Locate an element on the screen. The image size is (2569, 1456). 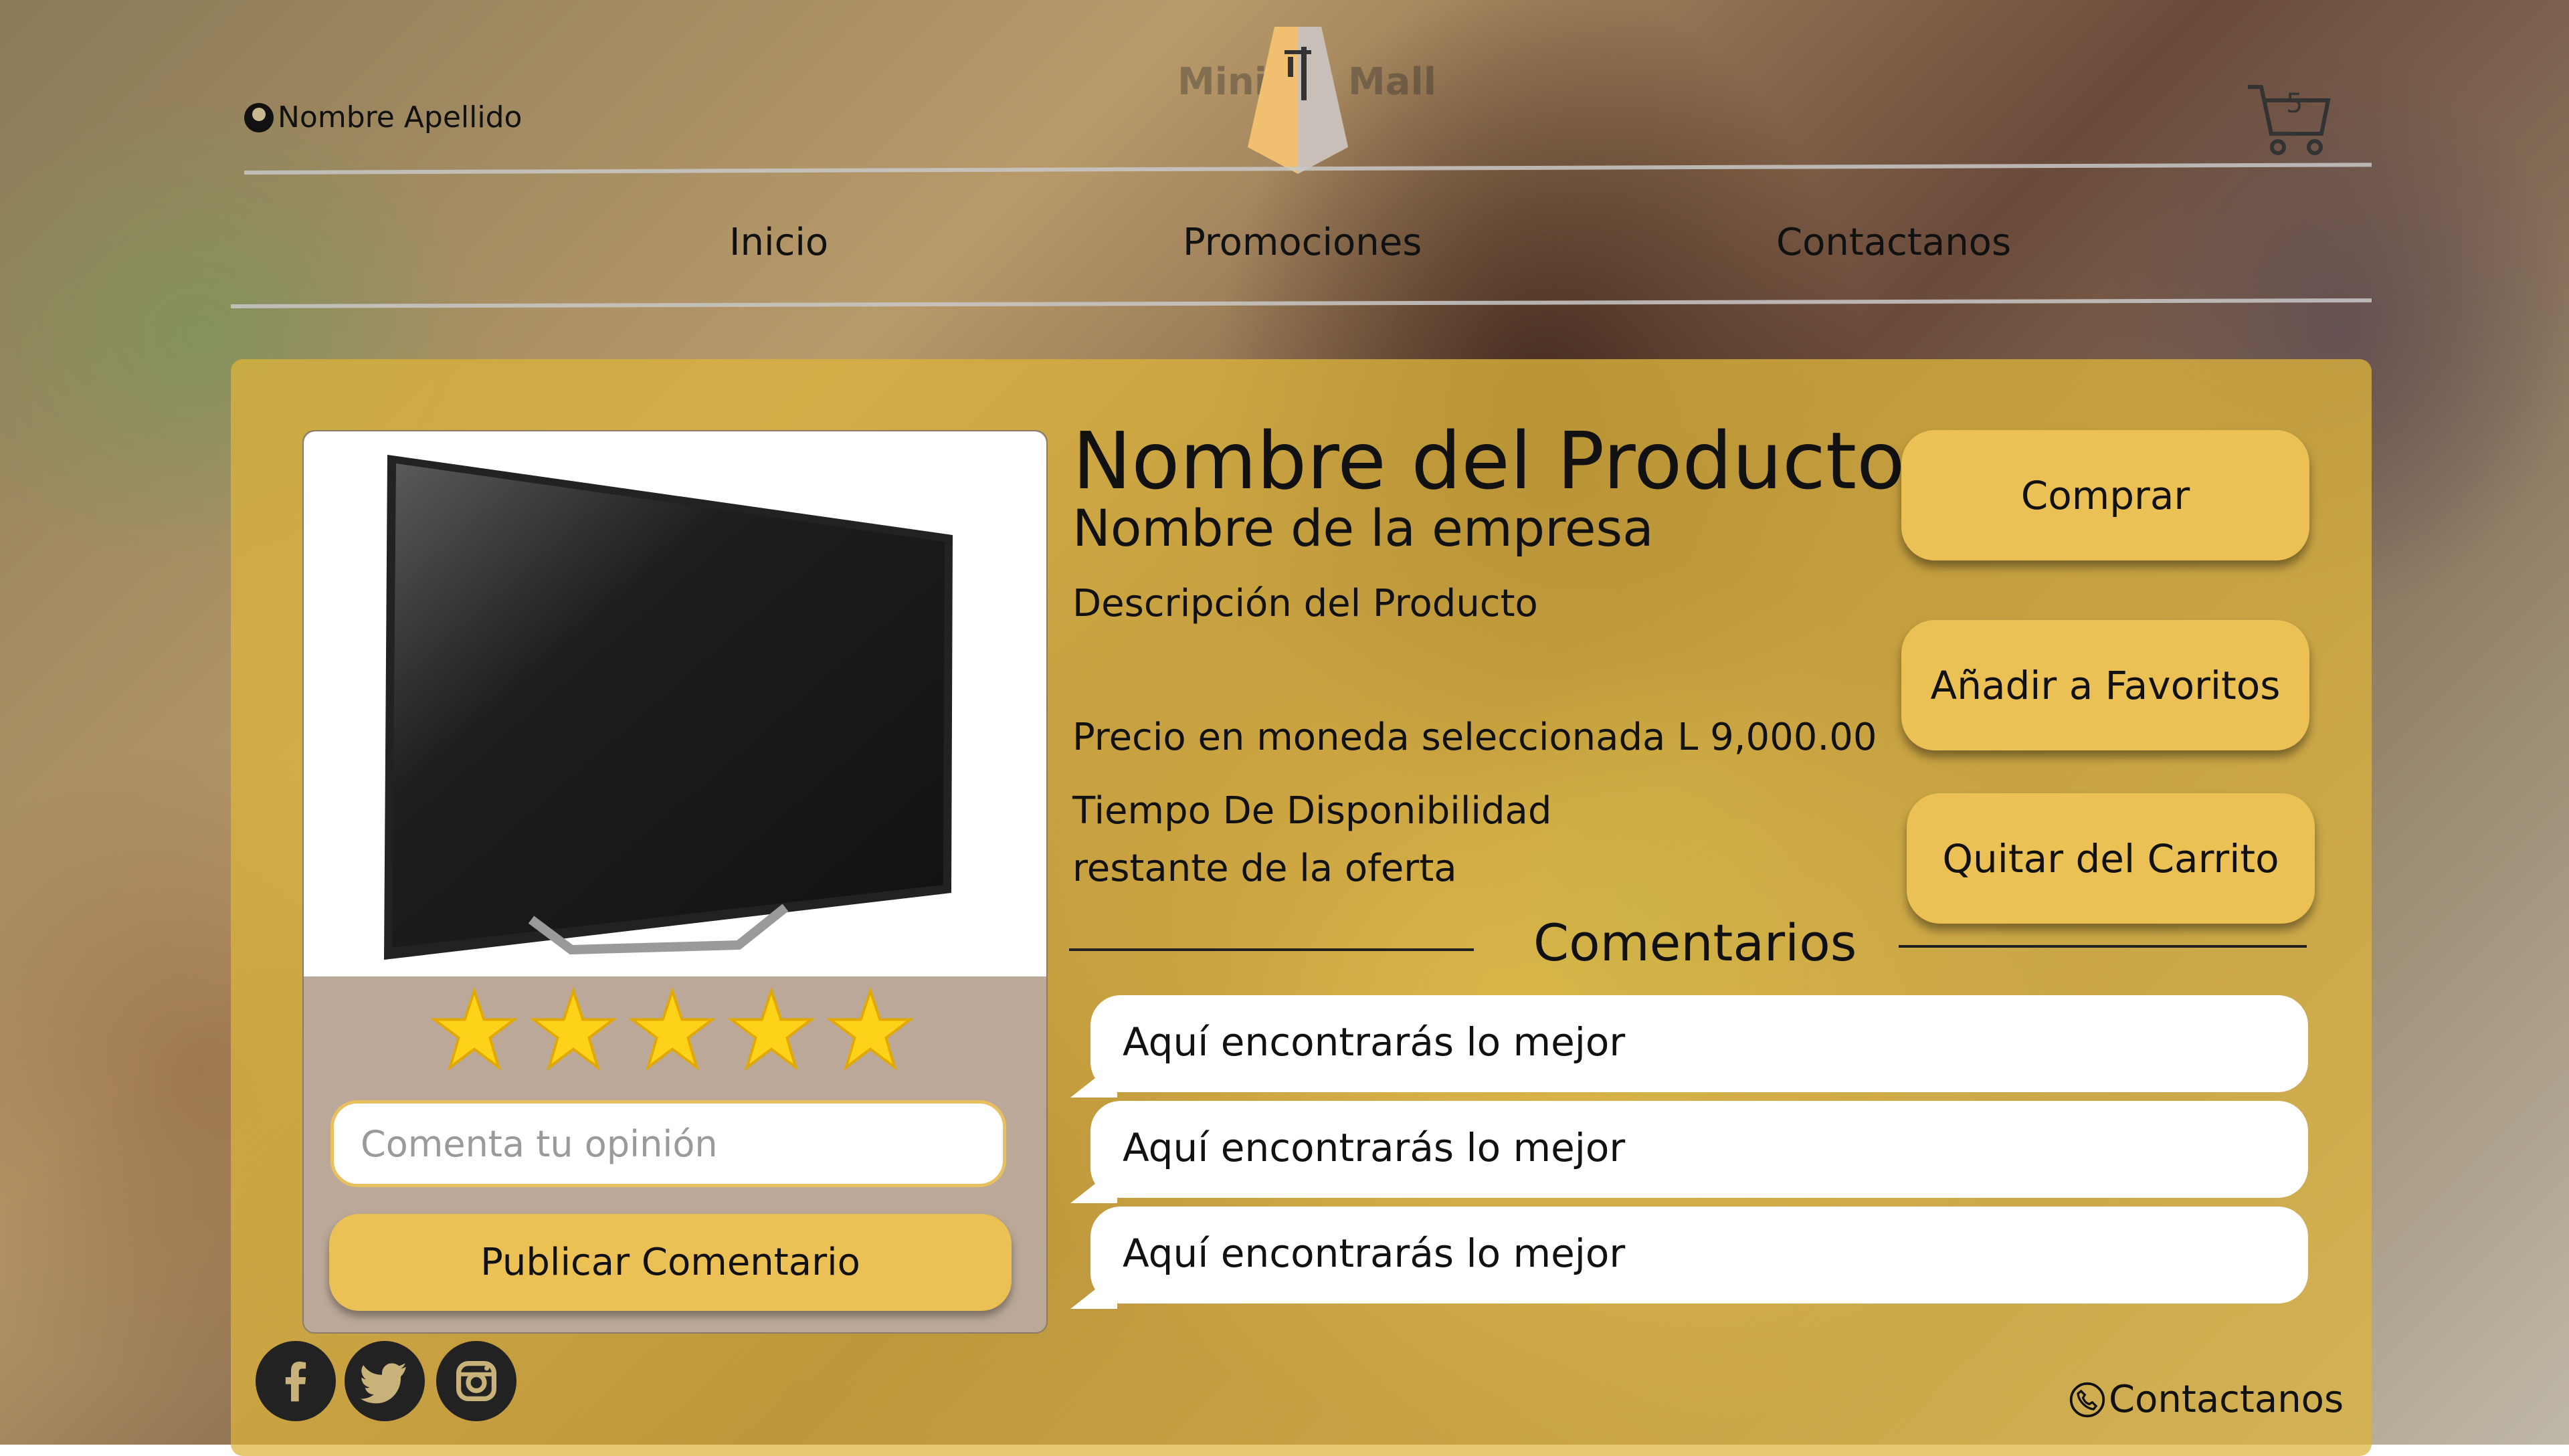
product-title: Nombre del Producto is located at coordinates (1489, 461).